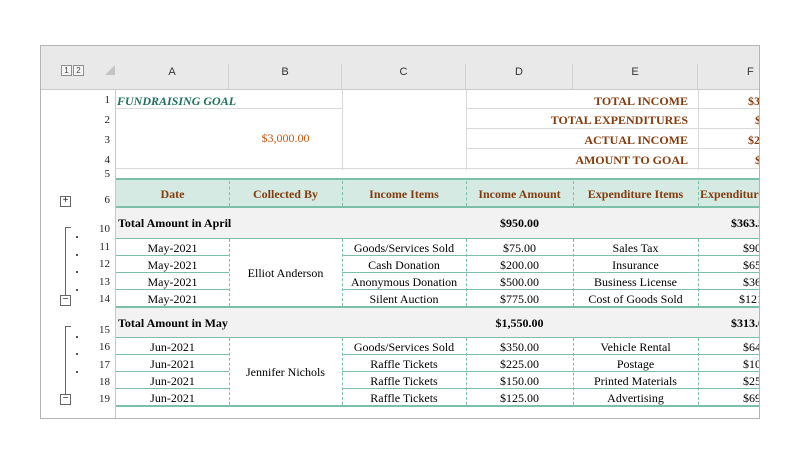  I want to click on table-cell-expenditure-item: Postage, so click(635, 364).